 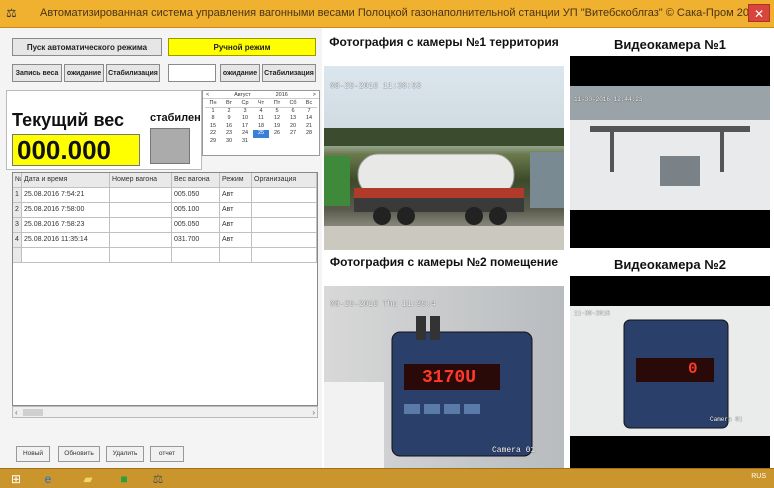 I want to click on calendar-day: 7, so click(x=309, y=112).